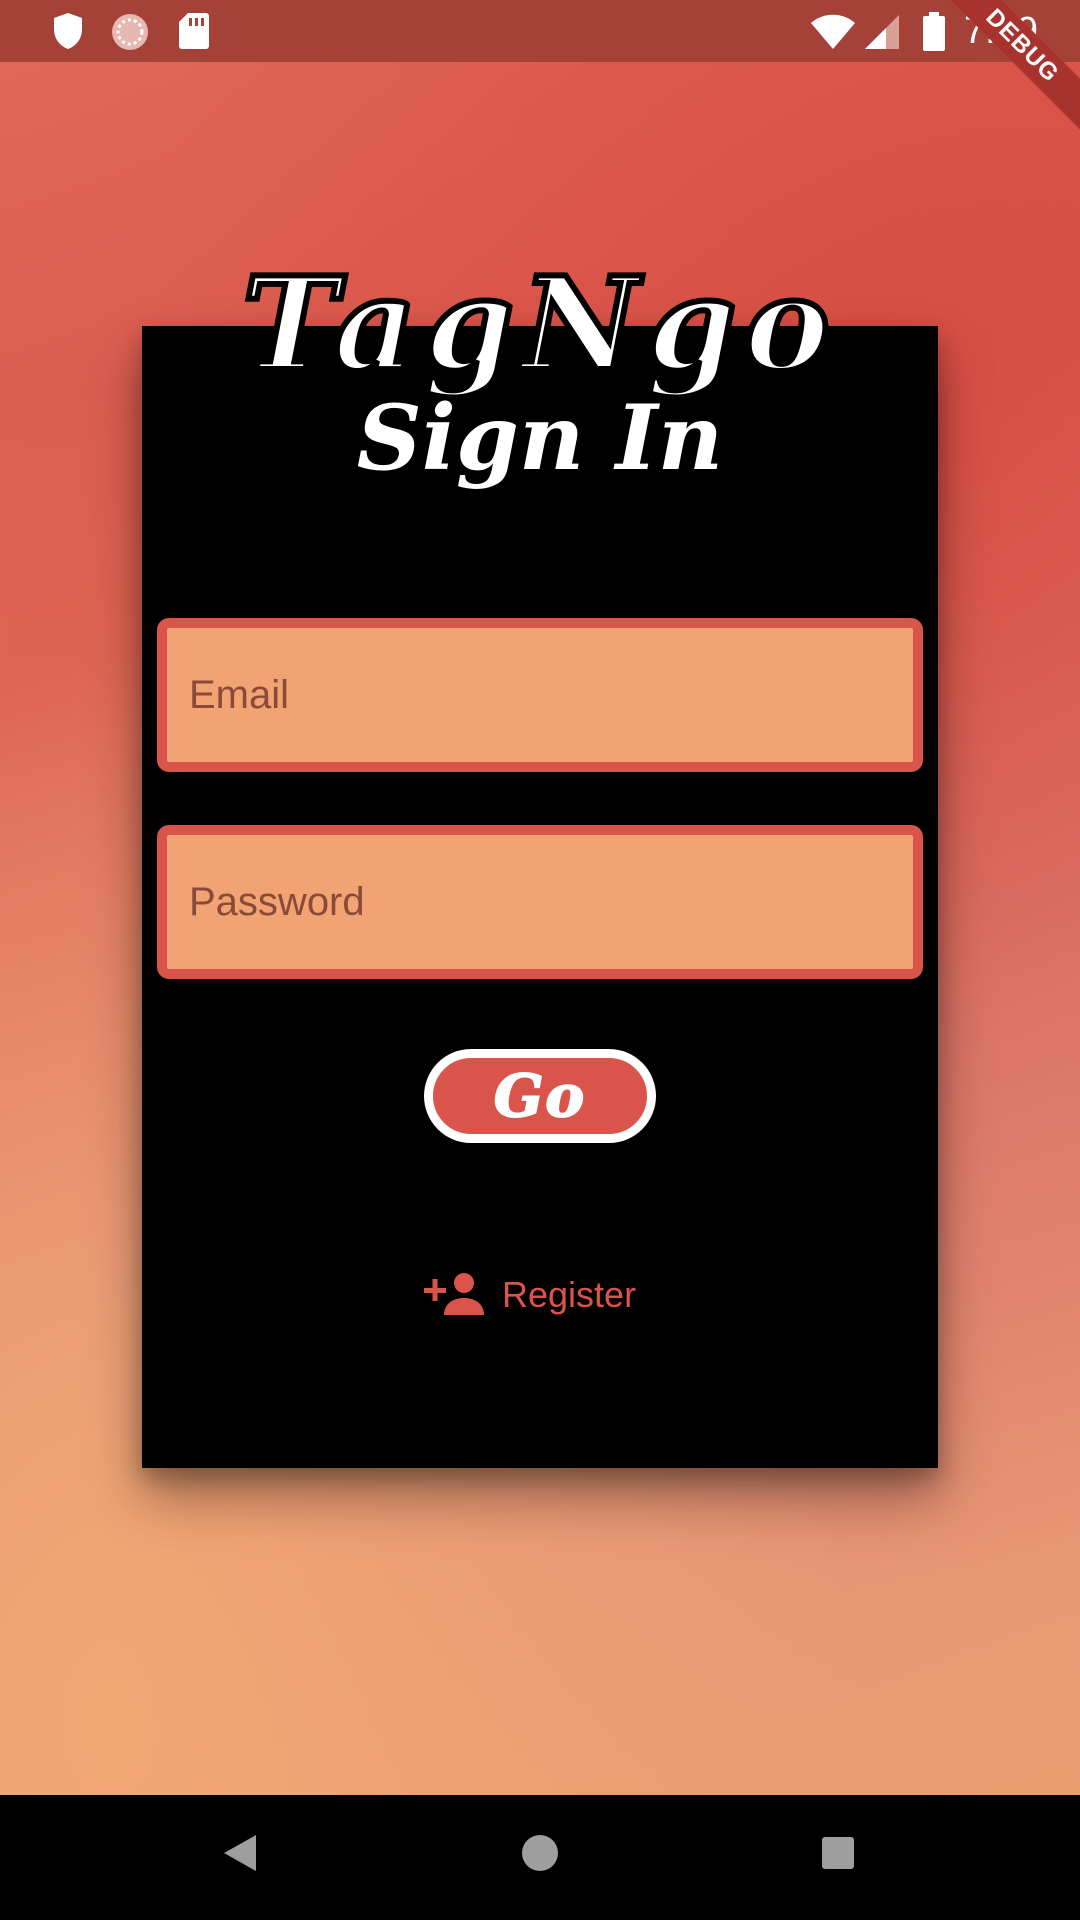  What do you see at coordinates (130, 34) in the screenshot?
I see `sync-icon` at bounding box center [130, 34].